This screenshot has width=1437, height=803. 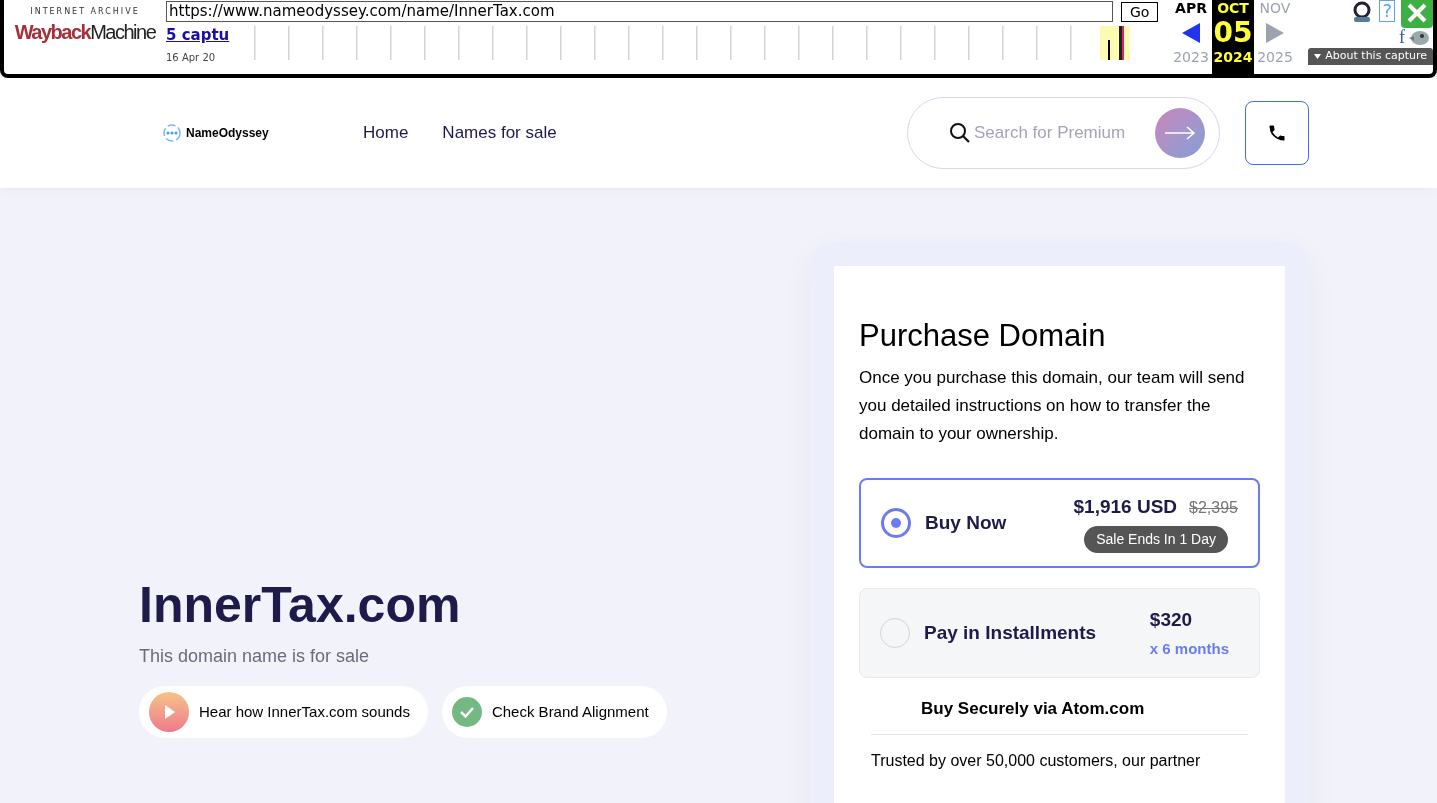 What do you see at coordinates (255, 656) in the screenshot?
I see `domain-subtitle: This domain name is for sale` at bounding box center [255, 656].